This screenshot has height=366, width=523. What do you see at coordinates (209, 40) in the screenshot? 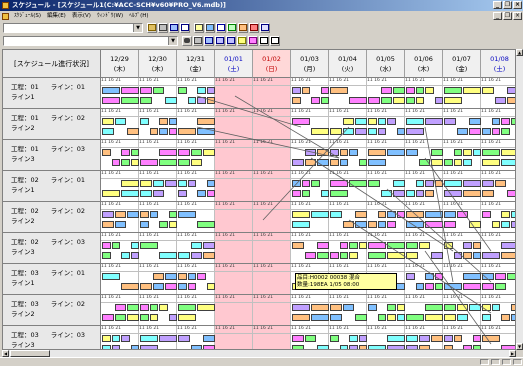
I see `zoom-button` at bounding box center [209, 40].